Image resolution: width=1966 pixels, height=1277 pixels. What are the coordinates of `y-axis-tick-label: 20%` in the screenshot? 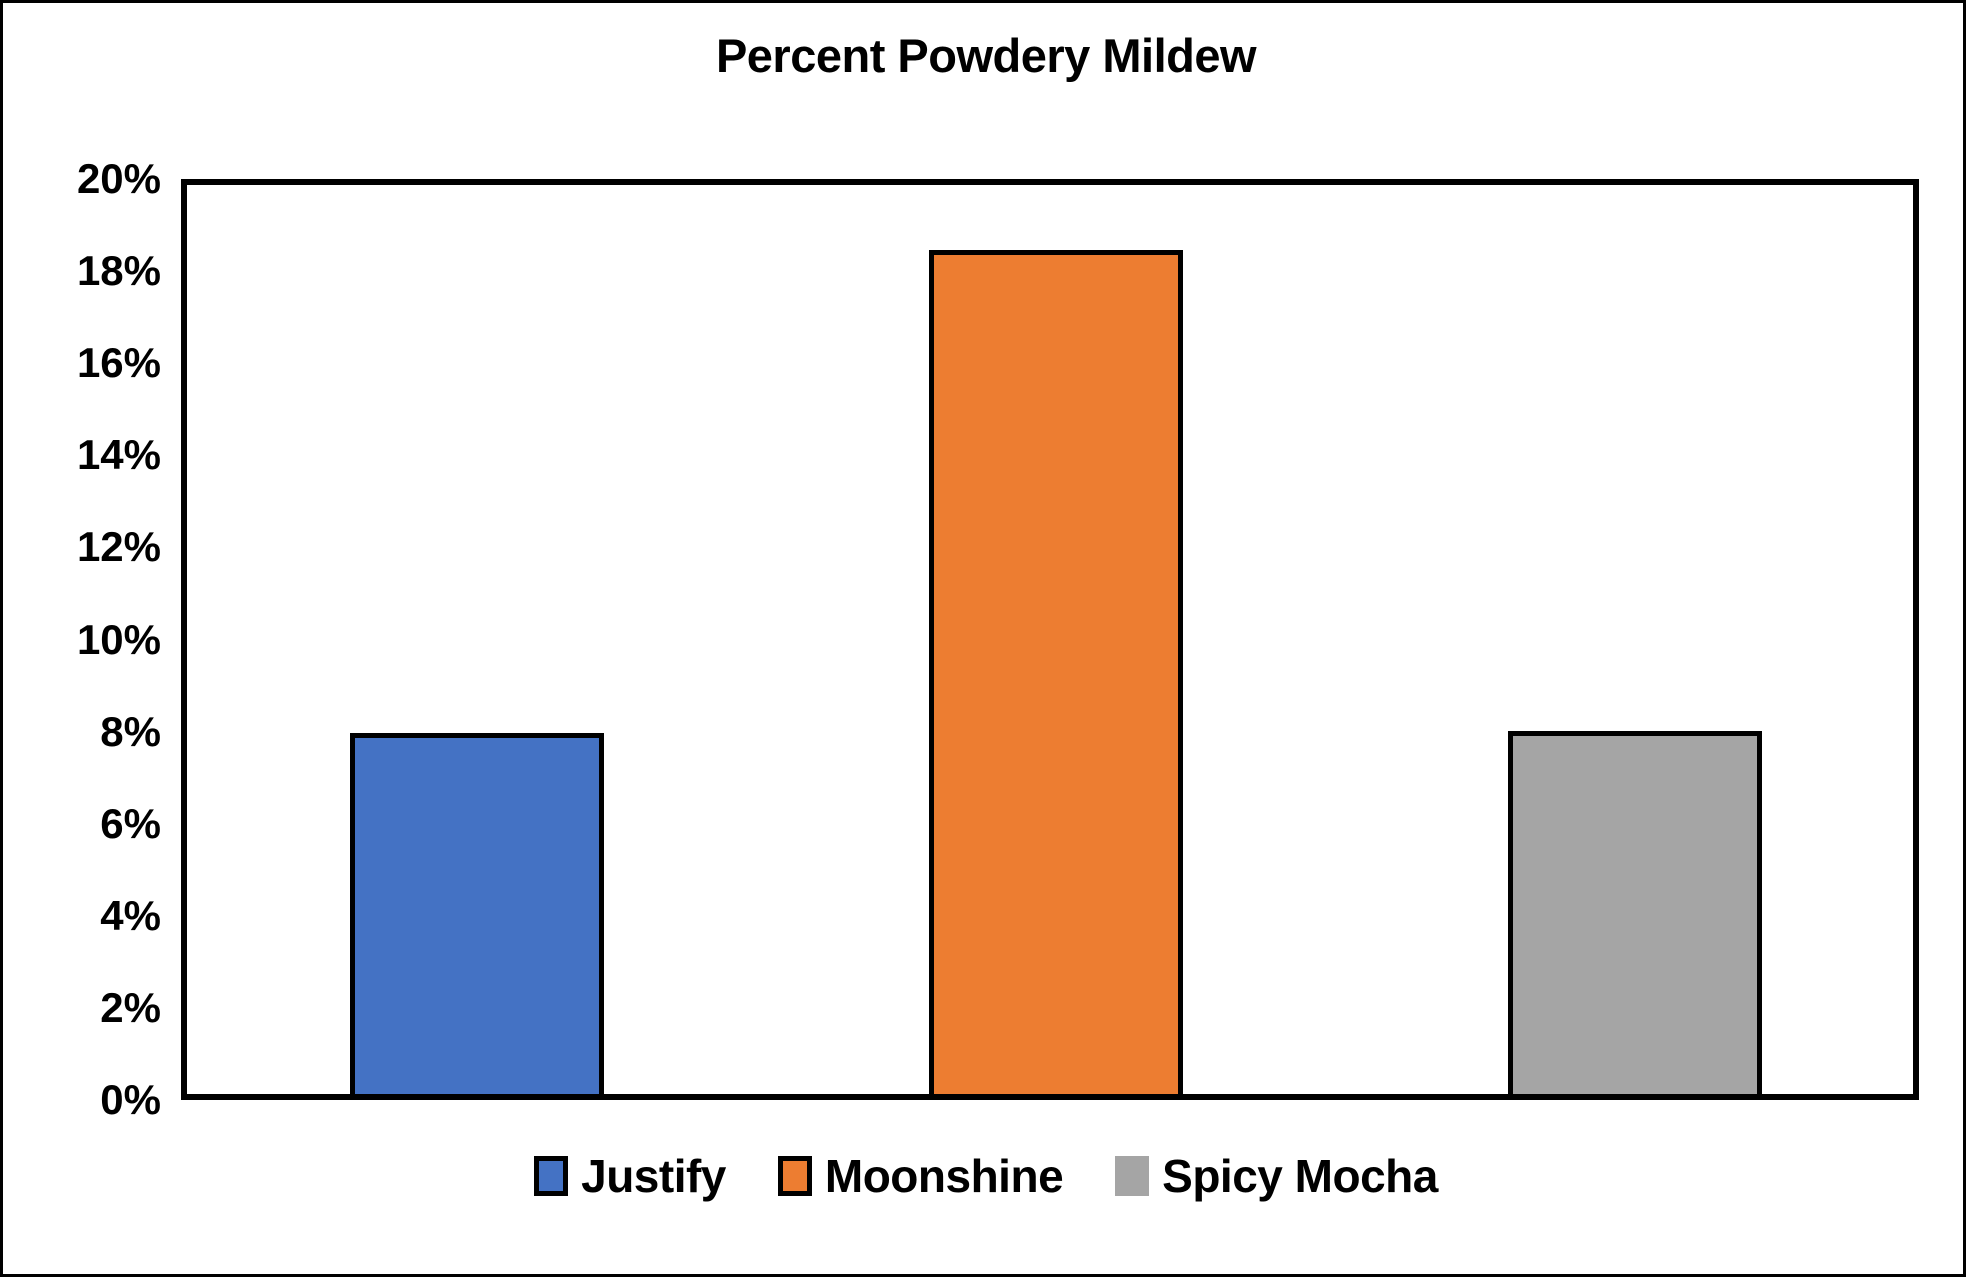 It's located at (118, 178).